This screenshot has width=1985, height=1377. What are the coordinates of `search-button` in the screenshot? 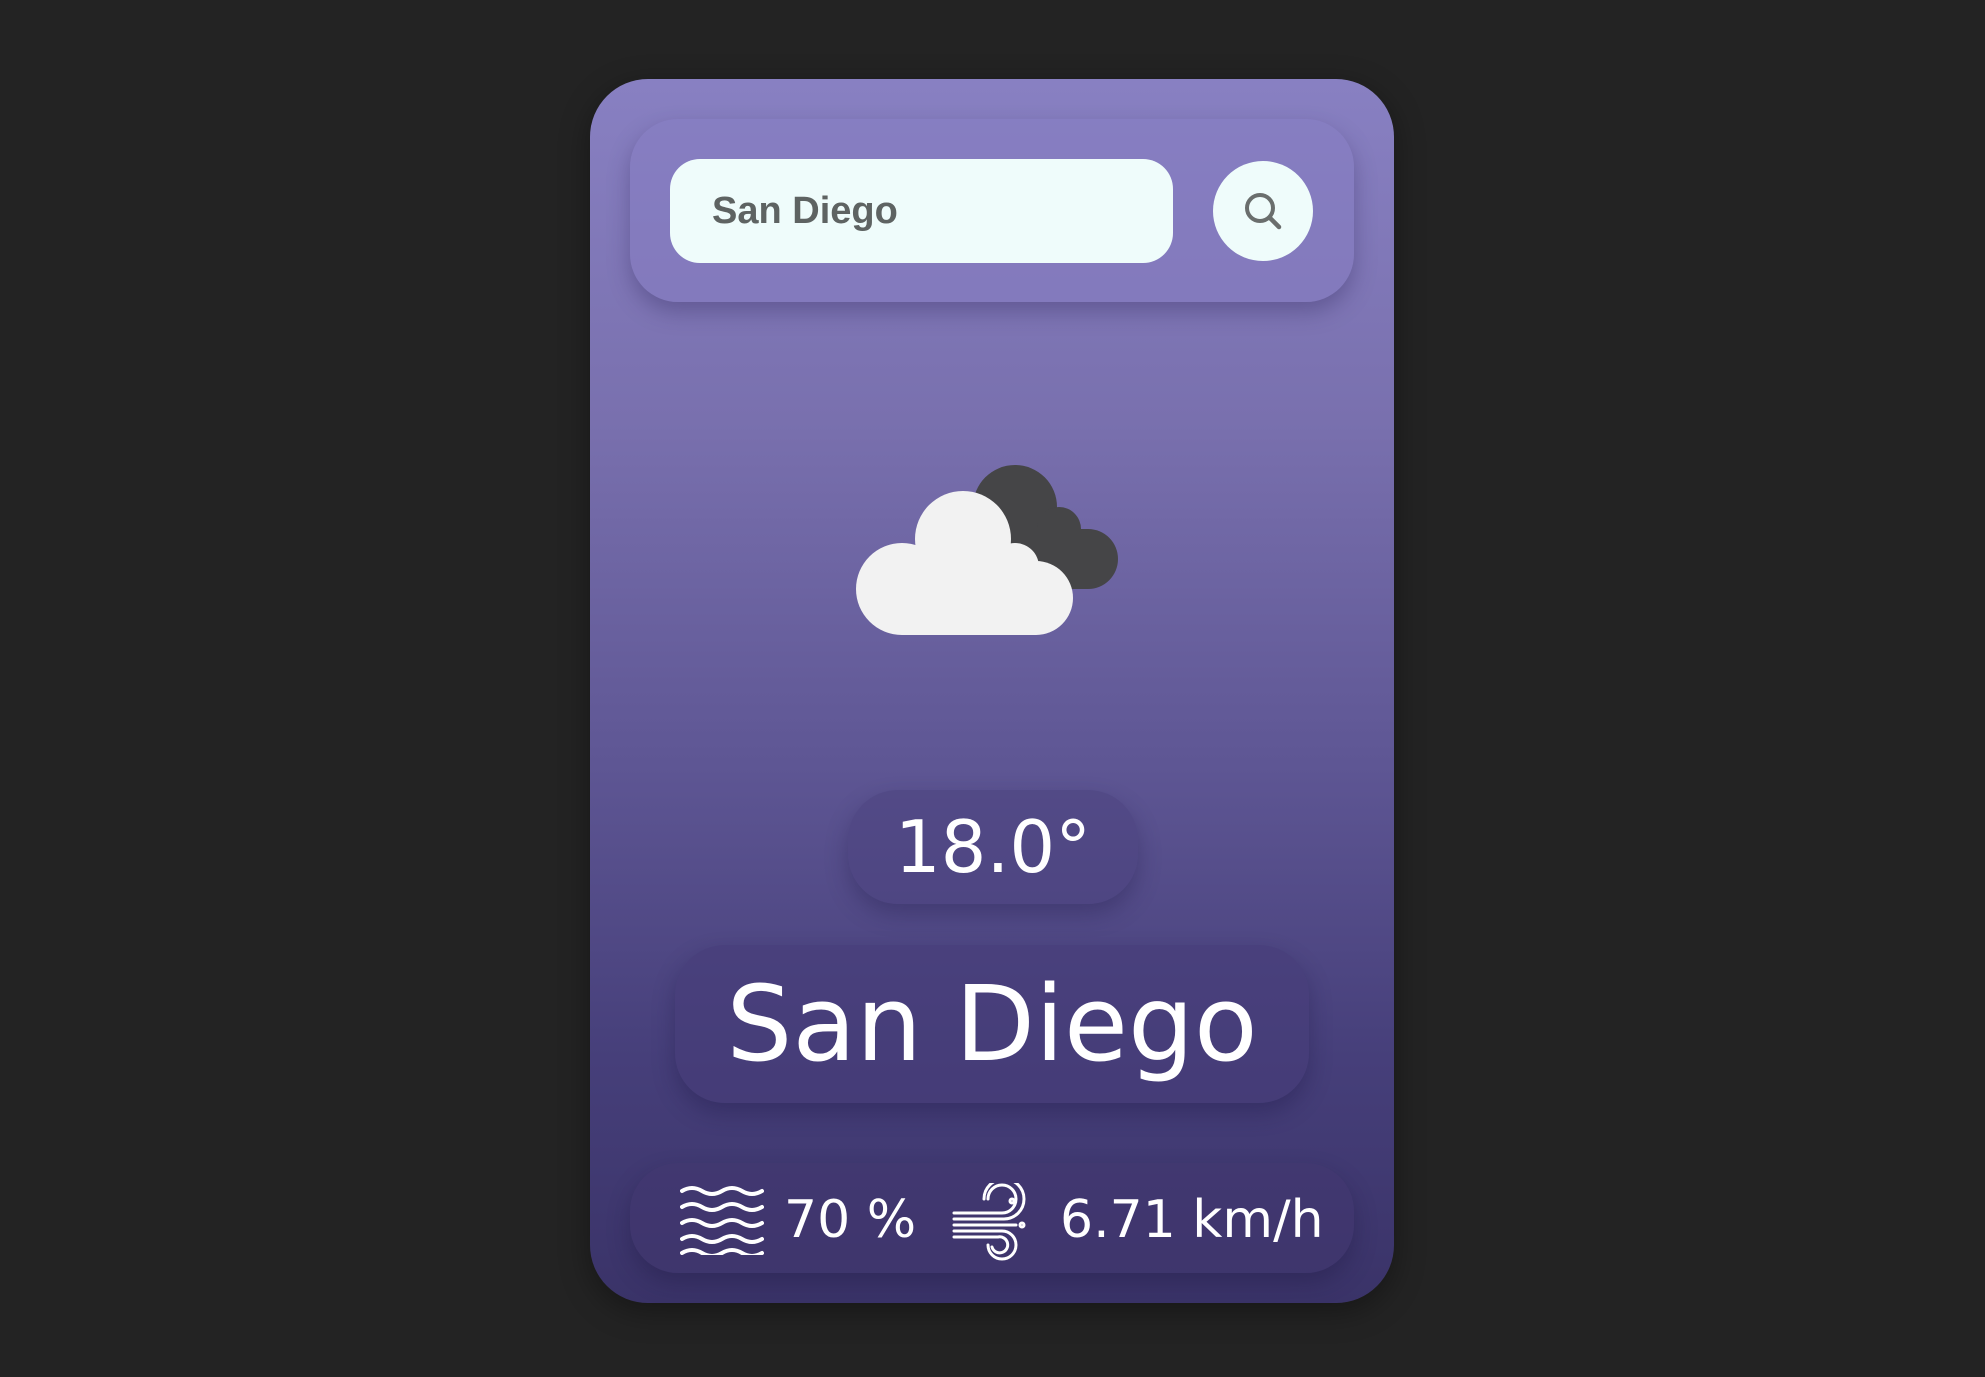 It's located at (1263, 211).